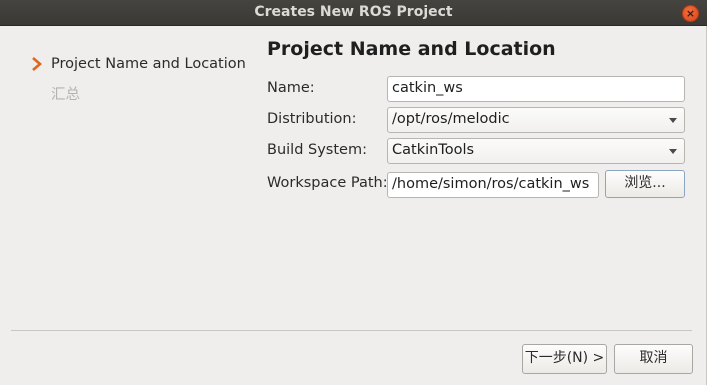 Image resolution: width=707 pixels, height=385 pixels. What do you see at coordinates (536, 151) in the screenshot?
I see `build-system-dropdown: CatkinTools` at bounding box center [536, 151].